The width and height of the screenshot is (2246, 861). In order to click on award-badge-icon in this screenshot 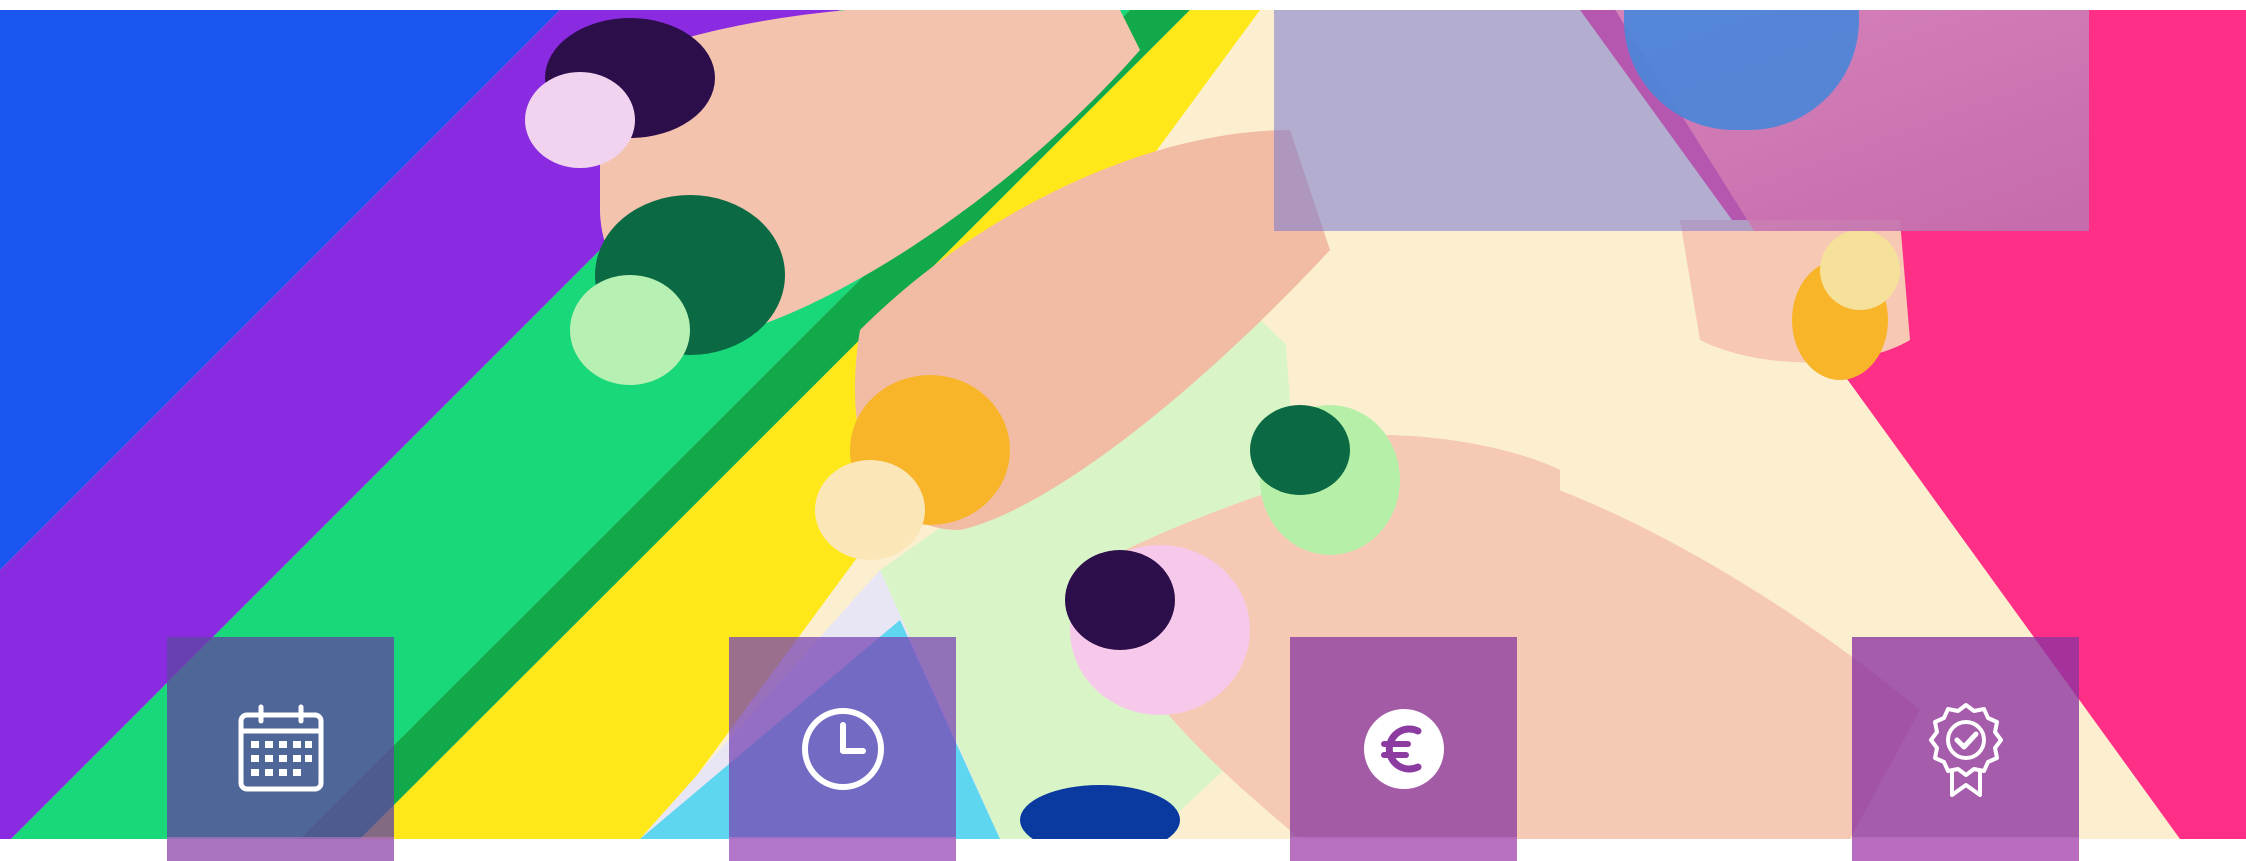, I will do `click(1965, 750)`.